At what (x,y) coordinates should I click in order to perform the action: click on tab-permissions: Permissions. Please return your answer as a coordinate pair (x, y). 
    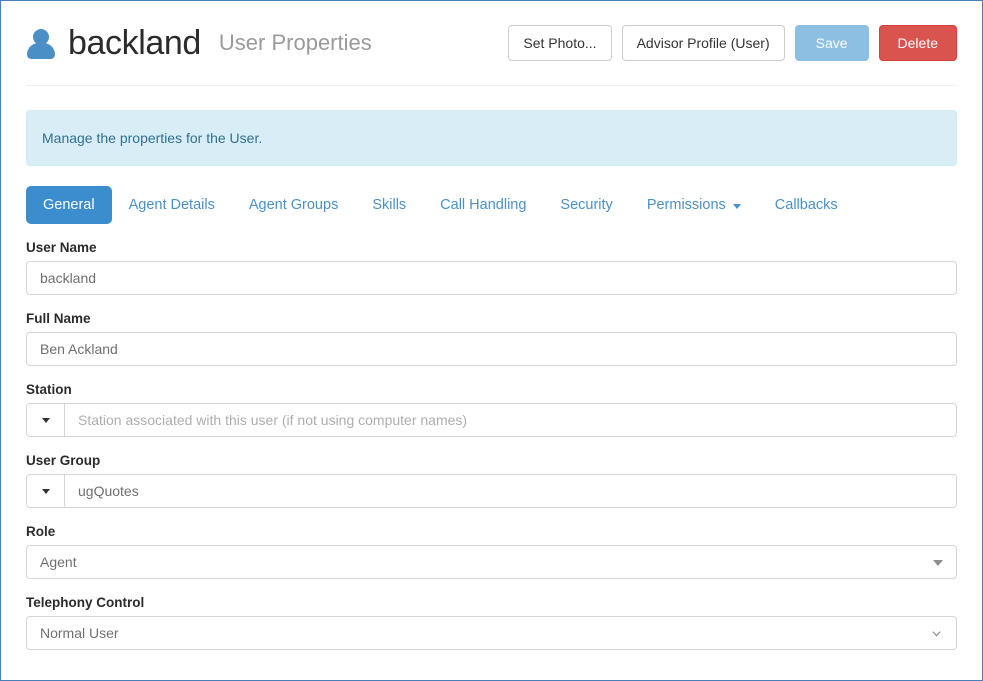
    Looking at the image, I should click on (694, 205).